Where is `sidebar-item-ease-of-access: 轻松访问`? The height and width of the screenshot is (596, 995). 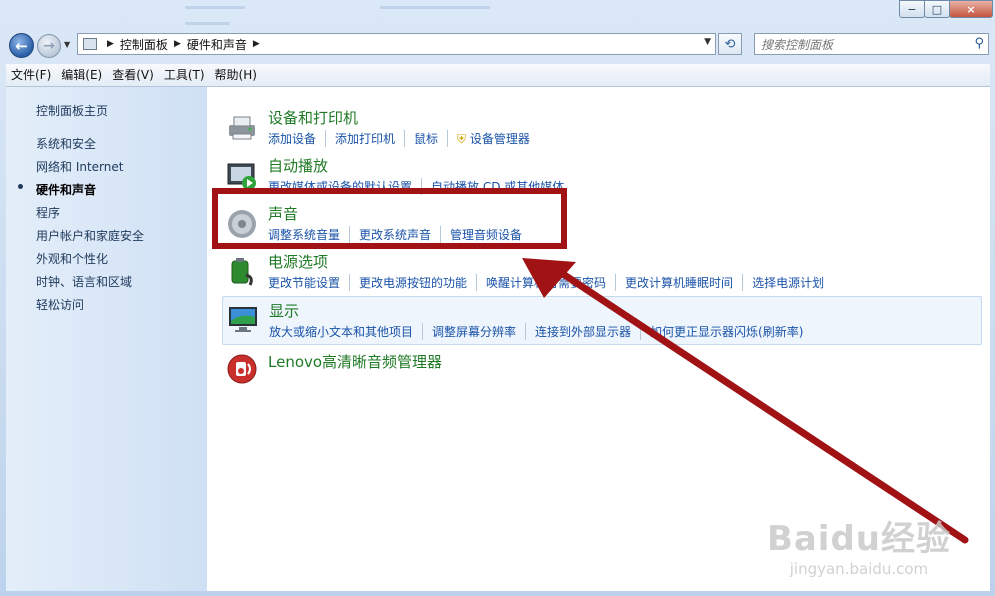
sidebar-item-ease-of-access: 轻松访问 is located at coordinates (60, 304).